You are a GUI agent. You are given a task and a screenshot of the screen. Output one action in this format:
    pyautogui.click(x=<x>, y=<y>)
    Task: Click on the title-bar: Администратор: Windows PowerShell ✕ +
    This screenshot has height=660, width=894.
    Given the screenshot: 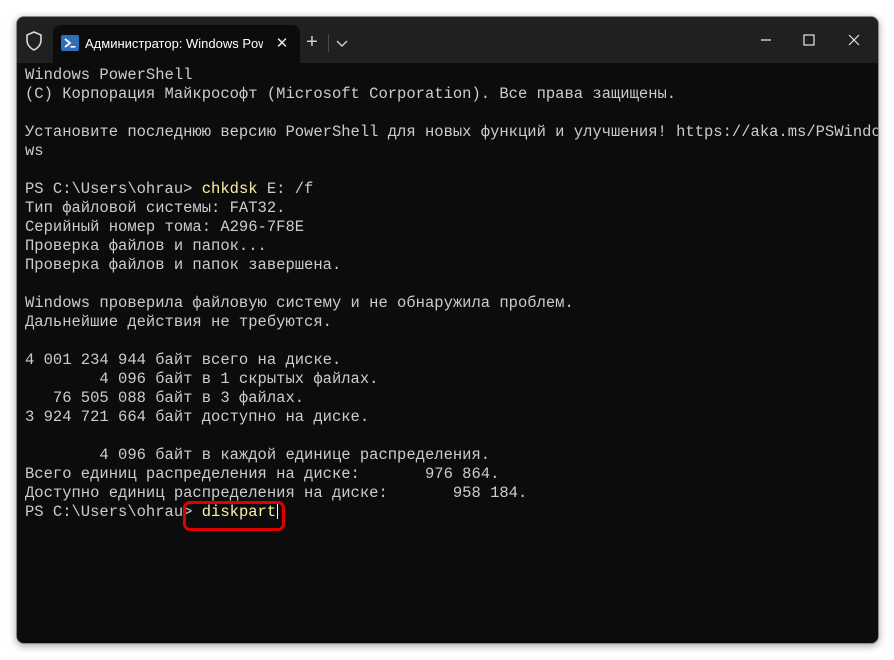 What is the action you would take?
    pyautogui.click(x=447, y=40)
    